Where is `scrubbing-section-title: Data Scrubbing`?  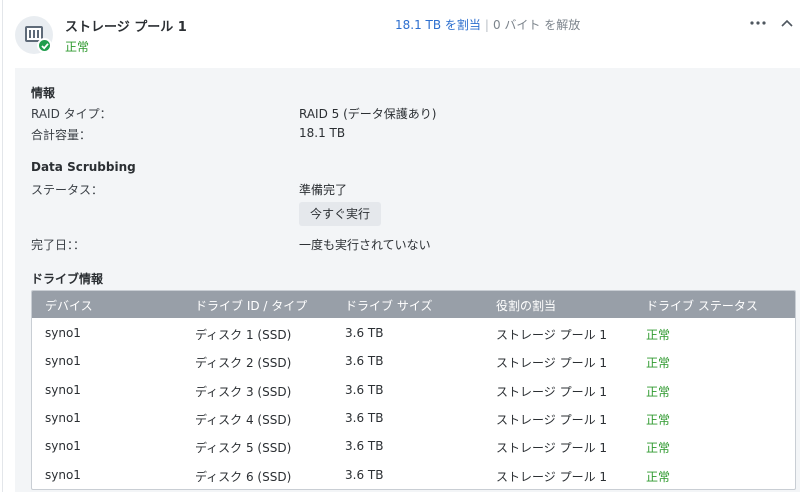 scrubbing-section-title: Data Scrubbing is located at coordinates (83, 167).